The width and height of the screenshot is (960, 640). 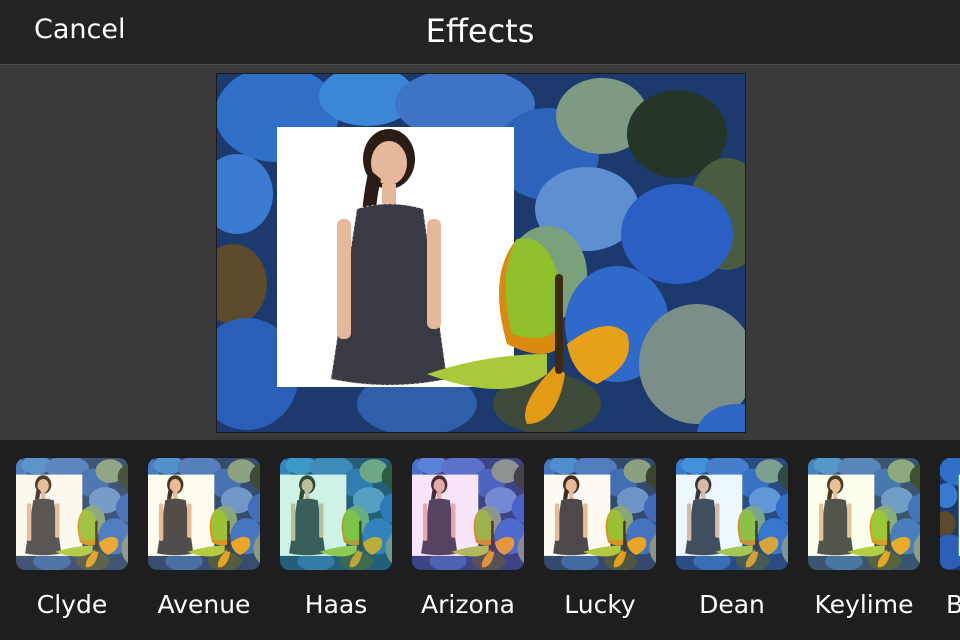 What do you see at coordinates (864, 604) in the screenshot?
I see `effect-label-keylime: Keylime` at bounding box center [864, 604].